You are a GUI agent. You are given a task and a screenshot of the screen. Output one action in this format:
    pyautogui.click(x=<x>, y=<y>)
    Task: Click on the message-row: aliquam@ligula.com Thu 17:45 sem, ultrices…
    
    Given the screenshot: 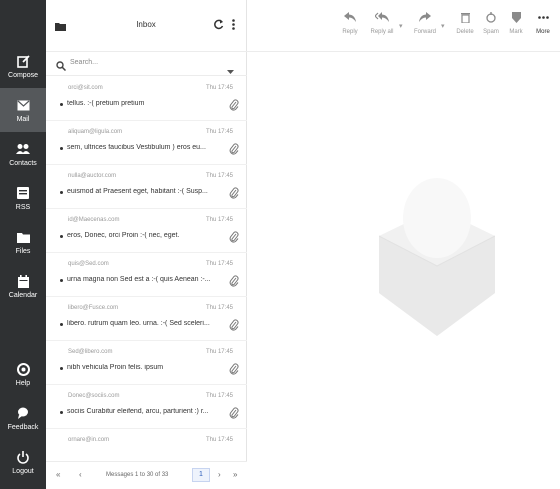 What is the action you would take?
    pyautogui.click(x=146, y=143)
    